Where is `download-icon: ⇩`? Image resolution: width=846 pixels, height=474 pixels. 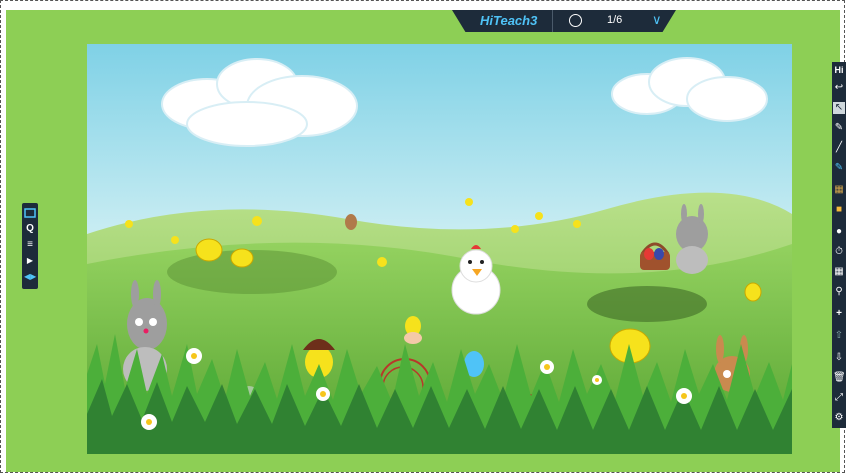 download-icon: ⇩ is located at coordinates (839, 358).